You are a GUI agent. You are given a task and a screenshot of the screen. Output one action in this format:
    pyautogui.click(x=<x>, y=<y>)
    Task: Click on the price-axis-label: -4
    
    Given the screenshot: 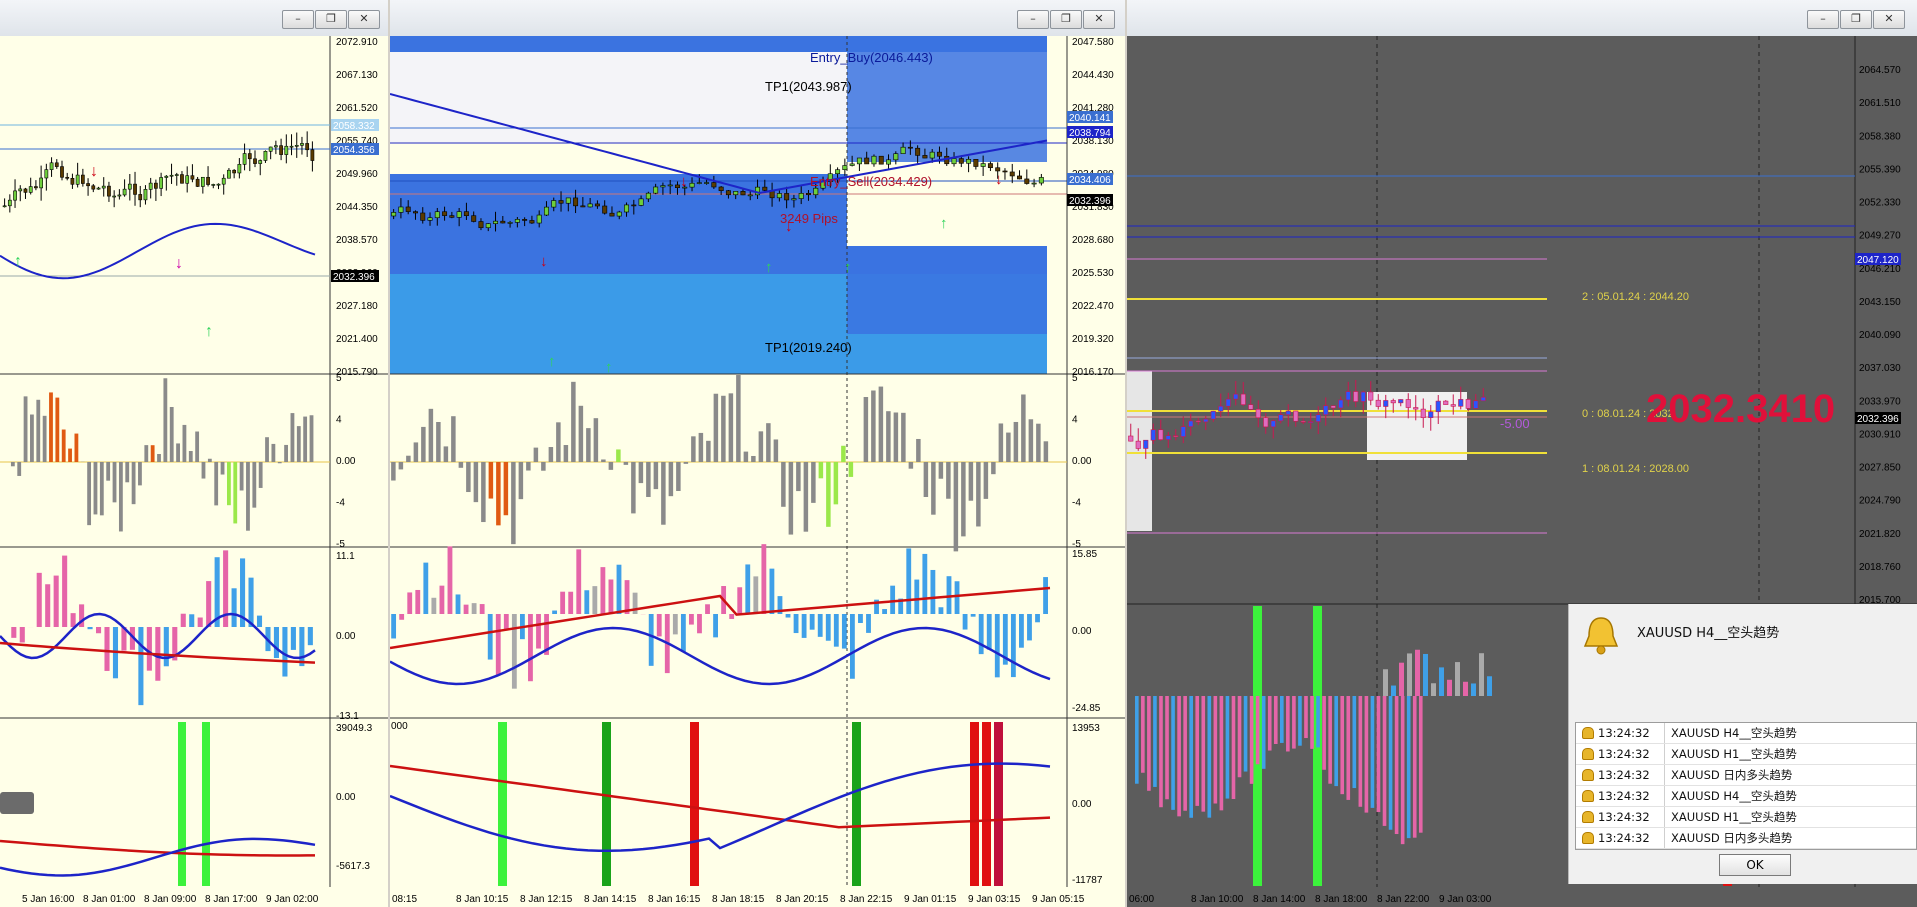 What is the action you would take?
    pyautogui.click(x=1076, y=503)
    